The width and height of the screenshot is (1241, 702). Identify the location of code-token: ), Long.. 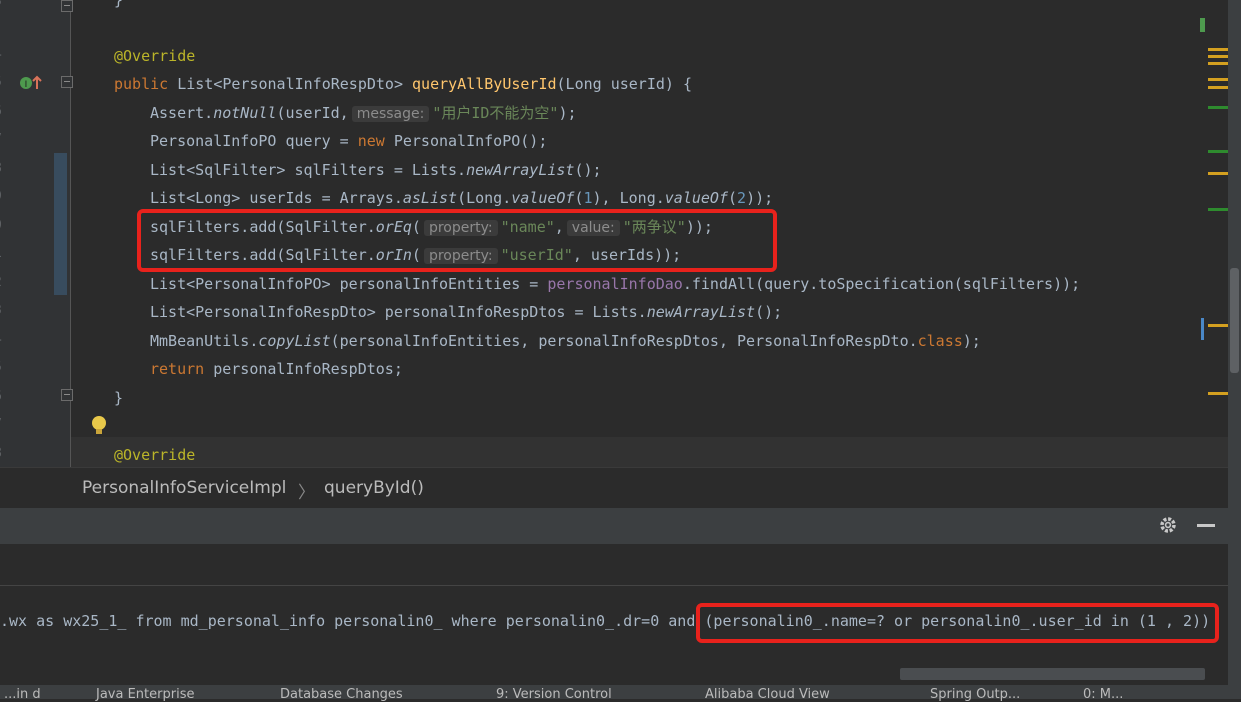
(628, 198).